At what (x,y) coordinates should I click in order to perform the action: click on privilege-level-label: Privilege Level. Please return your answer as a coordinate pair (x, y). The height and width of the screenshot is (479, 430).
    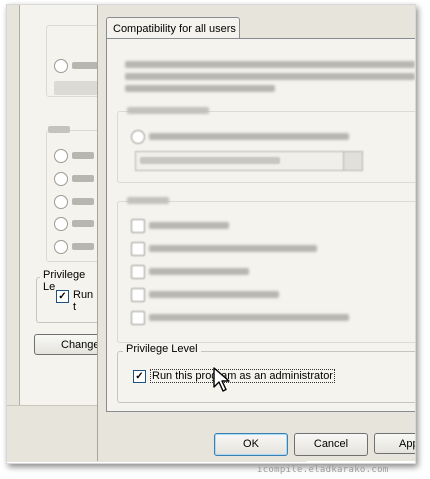
    Looking at the image, I should click on (162, 349).